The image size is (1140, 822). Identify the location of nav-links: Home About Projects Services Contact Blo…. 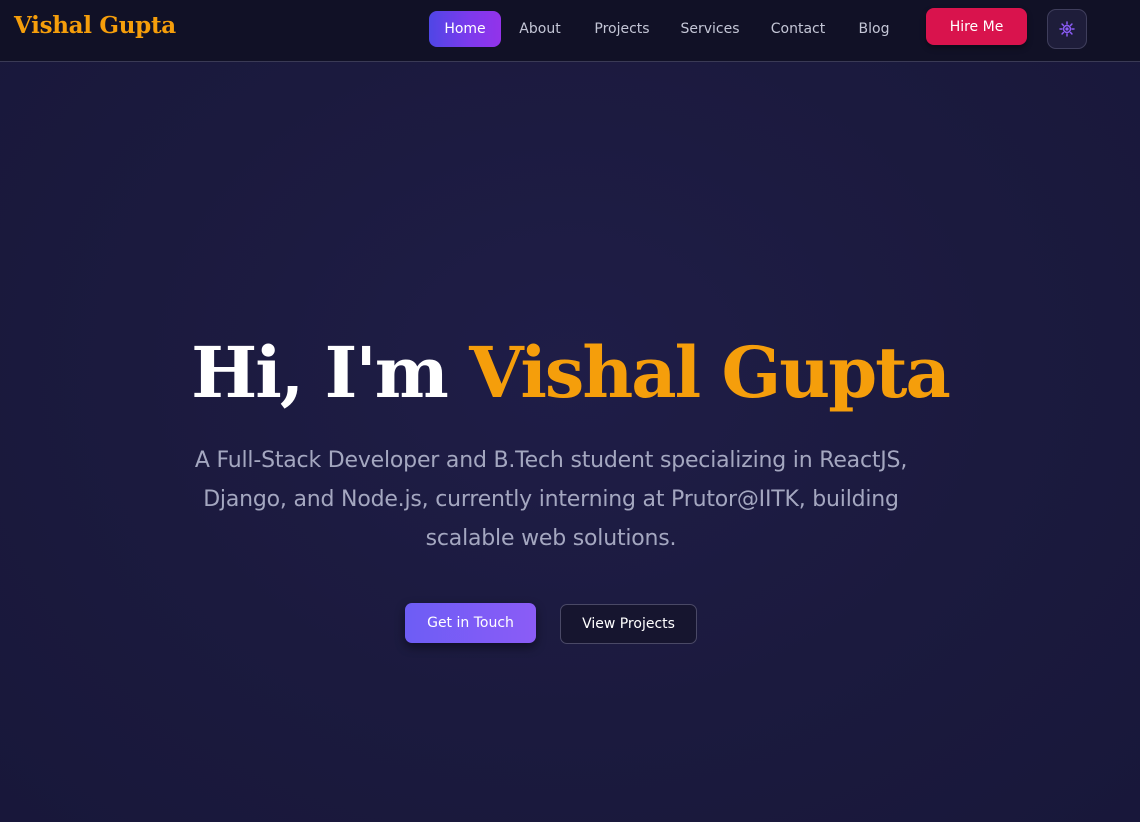
(668, 29).